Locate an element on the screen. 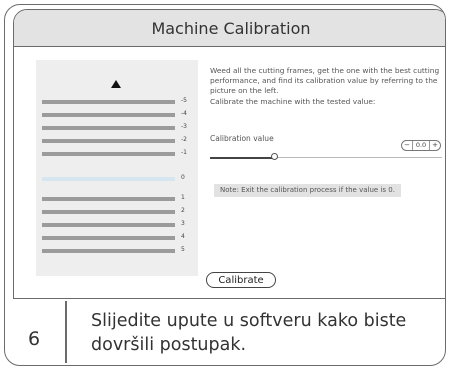 The image size is (450, 368). decrement-button: − is located at coordinates (407, 145).